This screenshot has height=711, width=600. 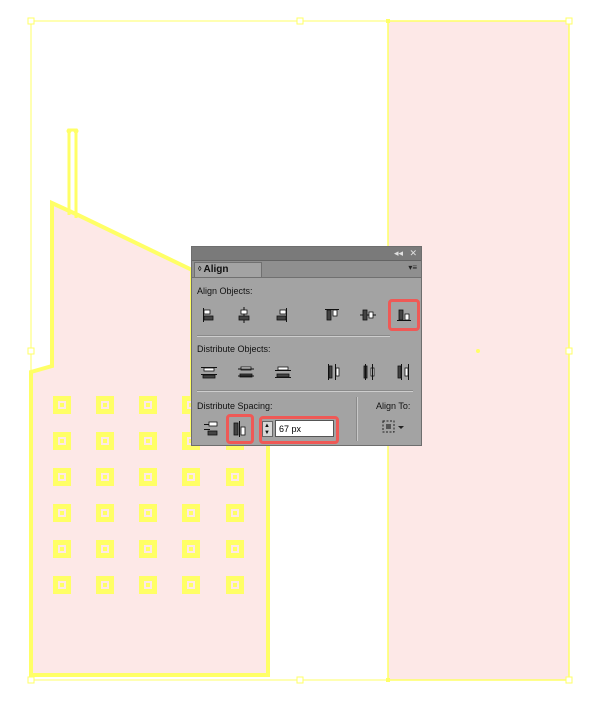 I want to click on spacing-input-highlight, so click(x=299, y=430).